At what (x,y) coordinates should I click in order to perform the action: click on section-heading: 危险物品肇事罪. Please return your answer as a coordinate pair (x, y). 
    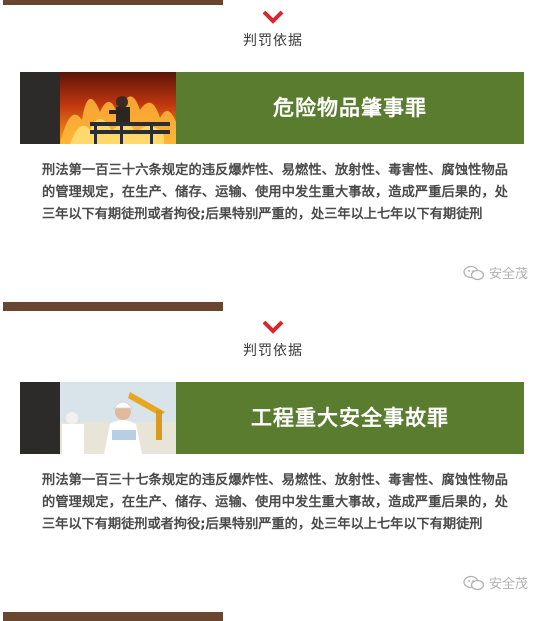
    Looking at the image, I should click on (350, 108).